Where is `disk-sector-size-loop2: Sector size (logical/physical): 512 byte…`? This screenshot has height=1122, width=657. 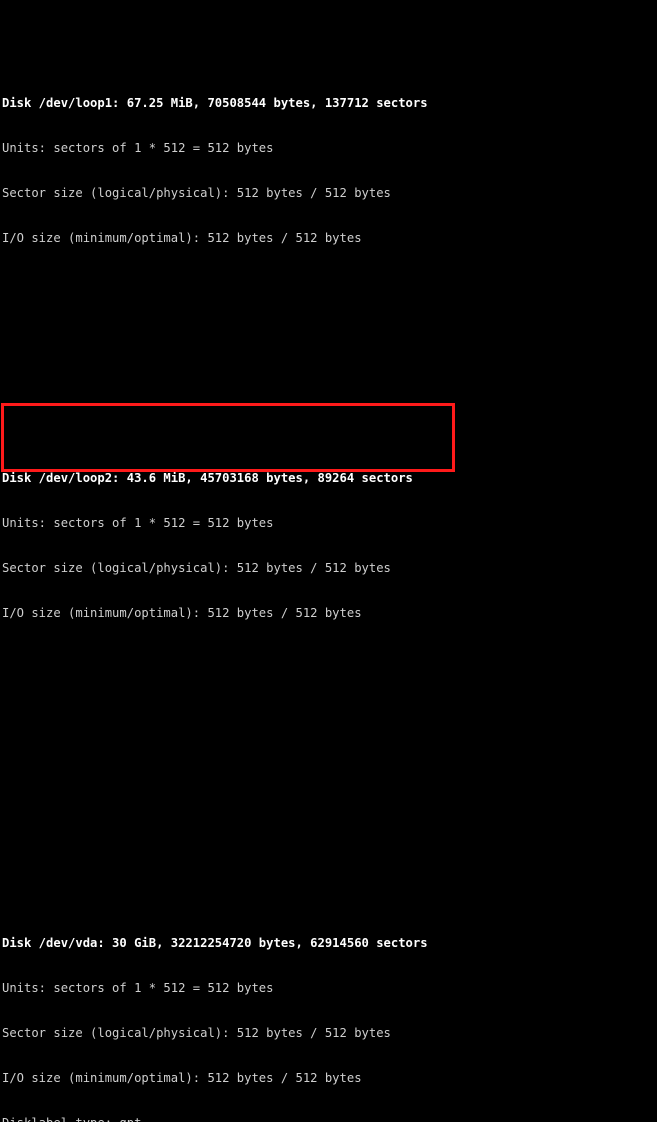 disk-sector-size-loop2: Sector size (logical/physical): 512 byte… is located at coordinates (196, 568).